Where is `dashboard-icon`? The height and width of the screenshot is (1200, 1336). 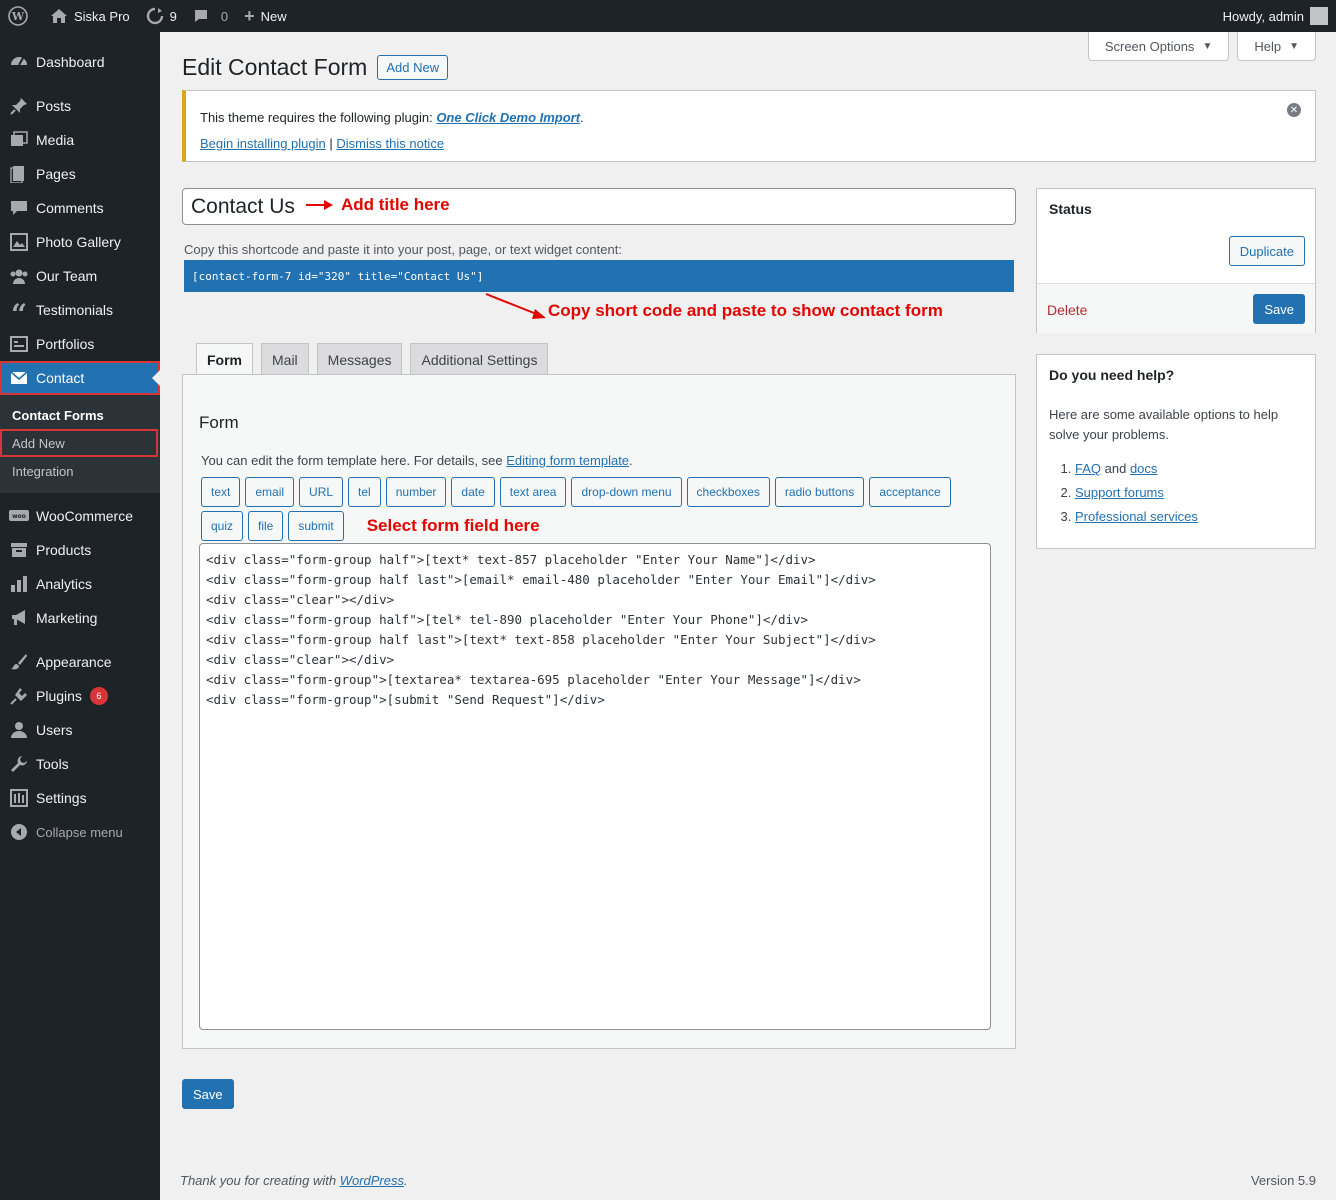
dashboard-icon is located at coordinates (19, 62).